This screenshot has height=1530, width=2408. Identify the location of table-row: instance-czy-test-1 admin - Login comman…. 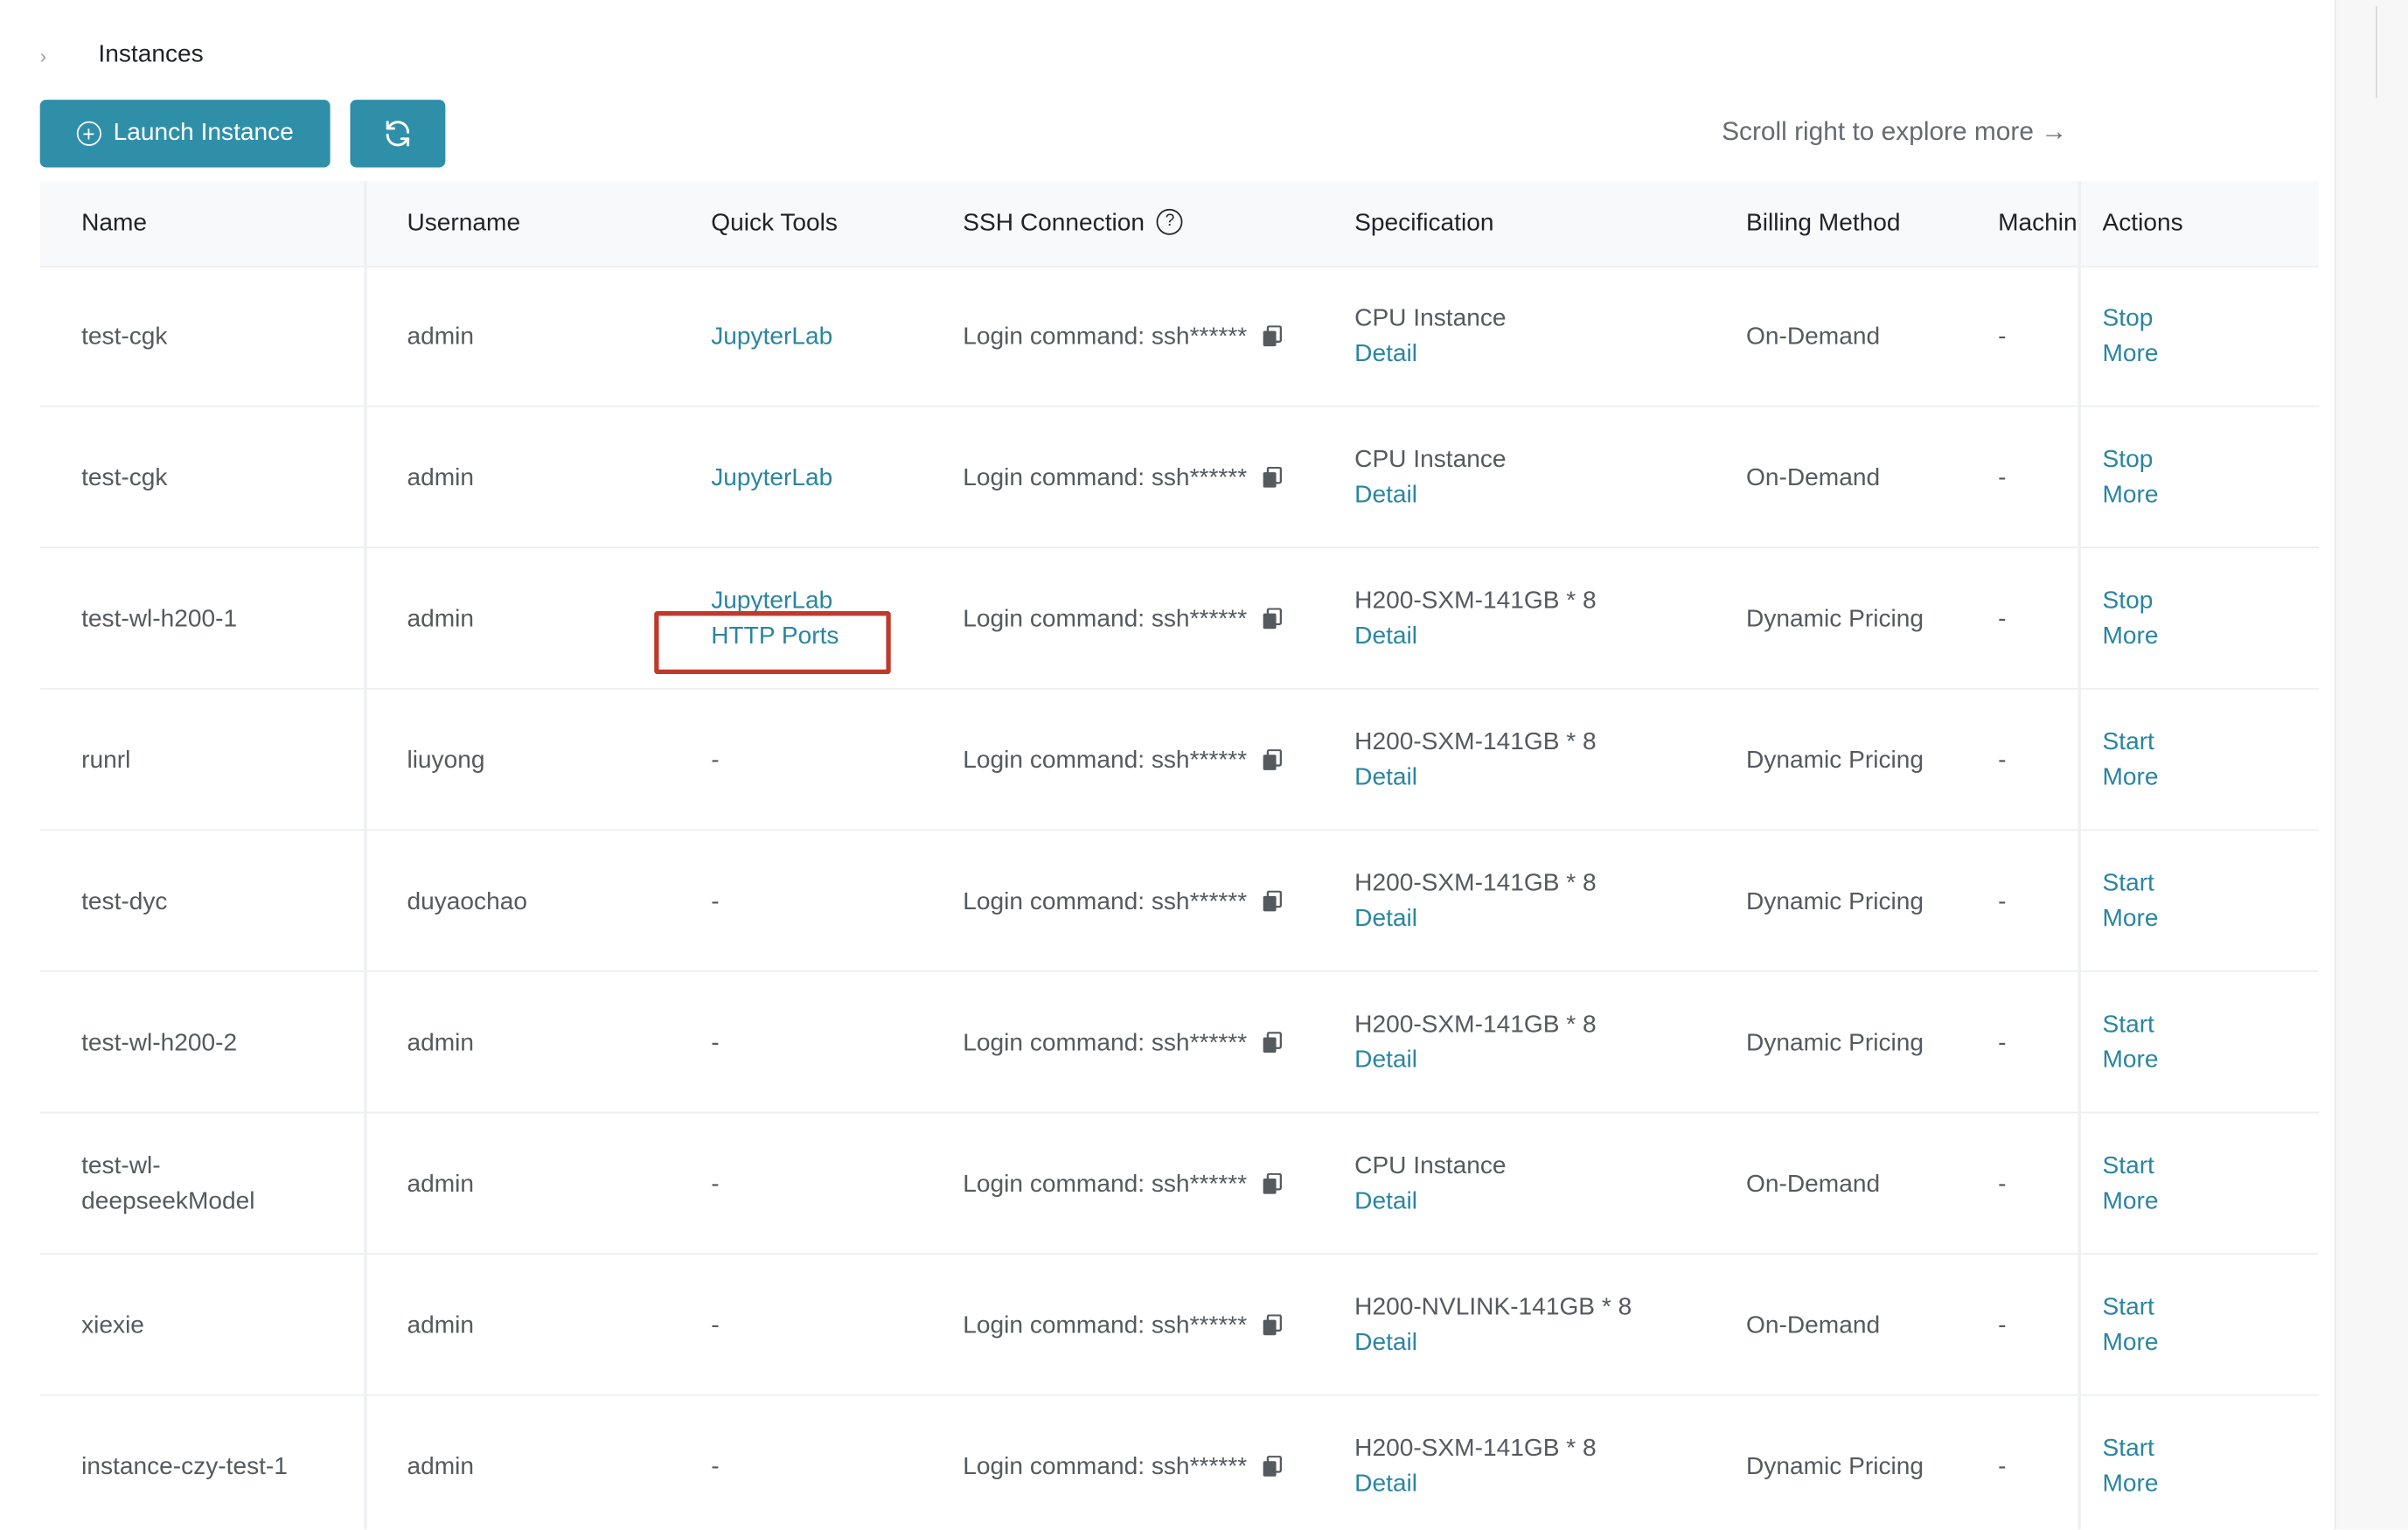
(1179, 1463).